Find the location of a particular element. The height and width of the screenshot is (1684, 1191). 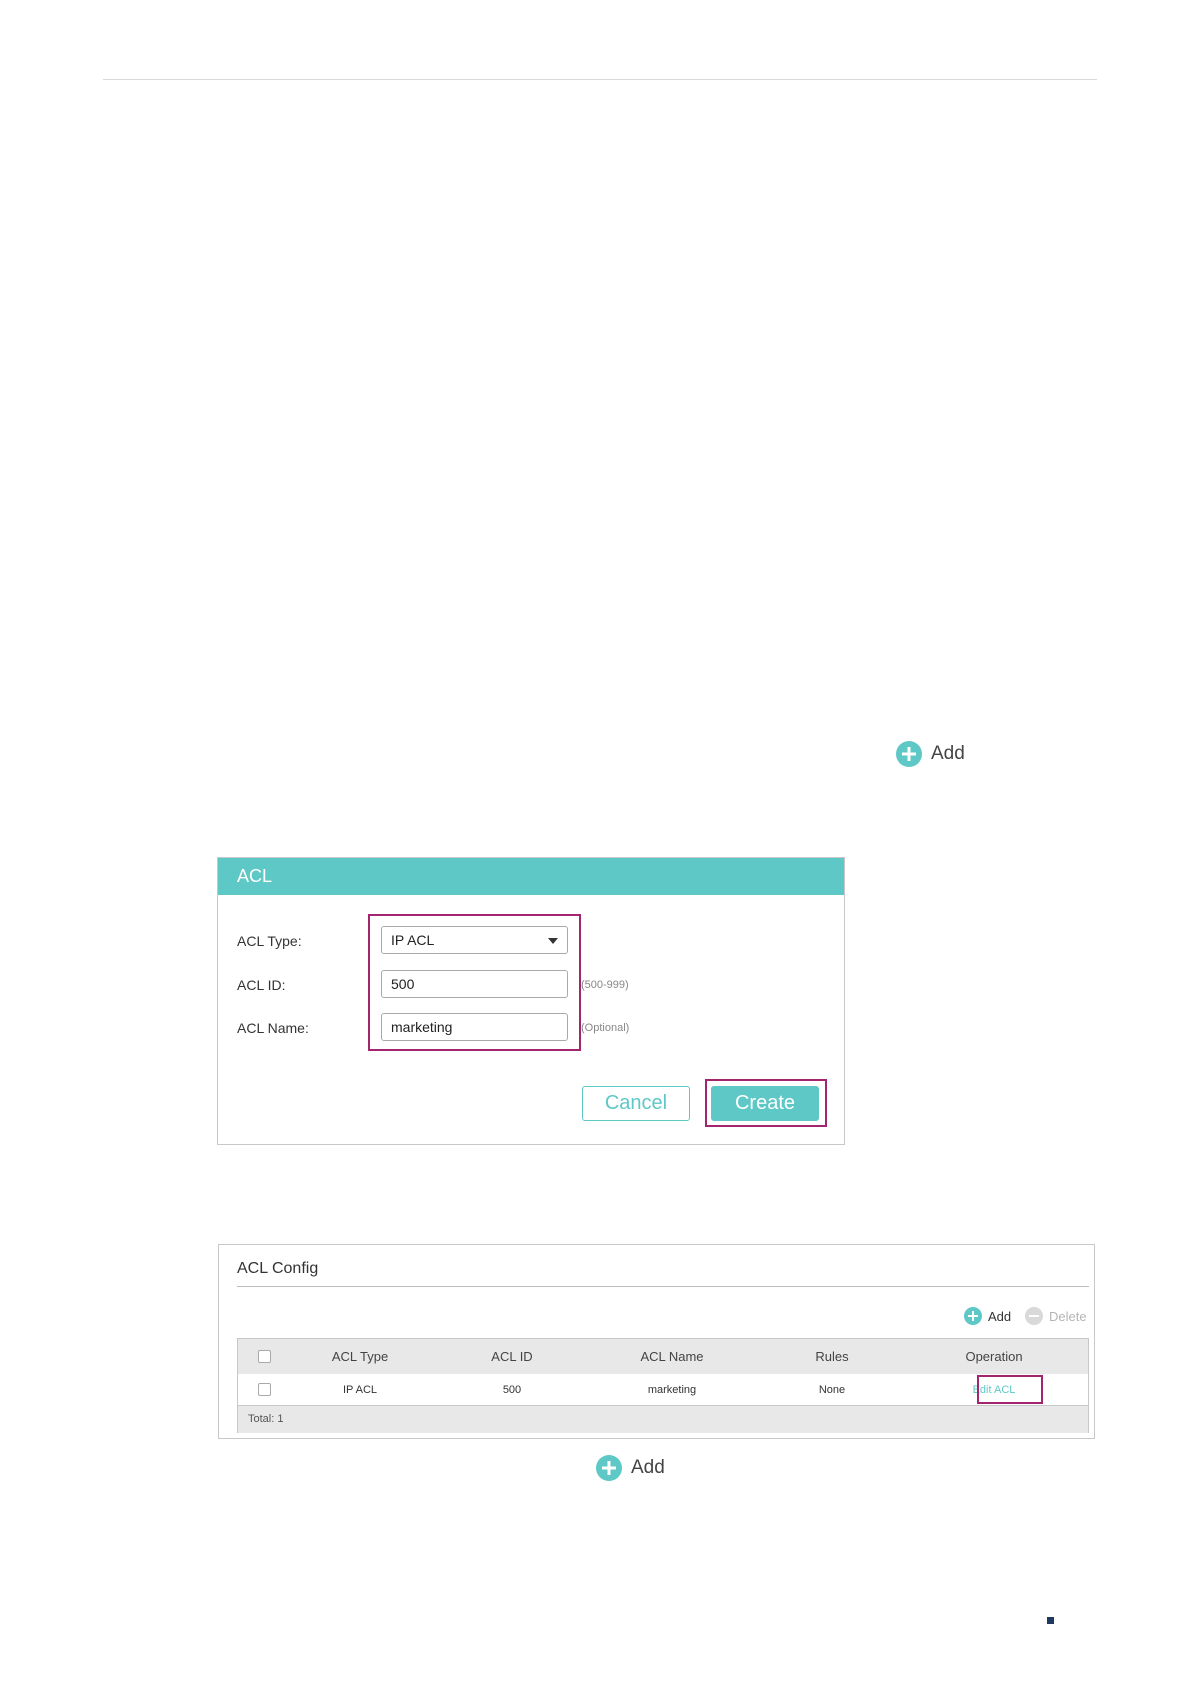

edit-acl-highlight-box is located at coordinates (1010, 1389).